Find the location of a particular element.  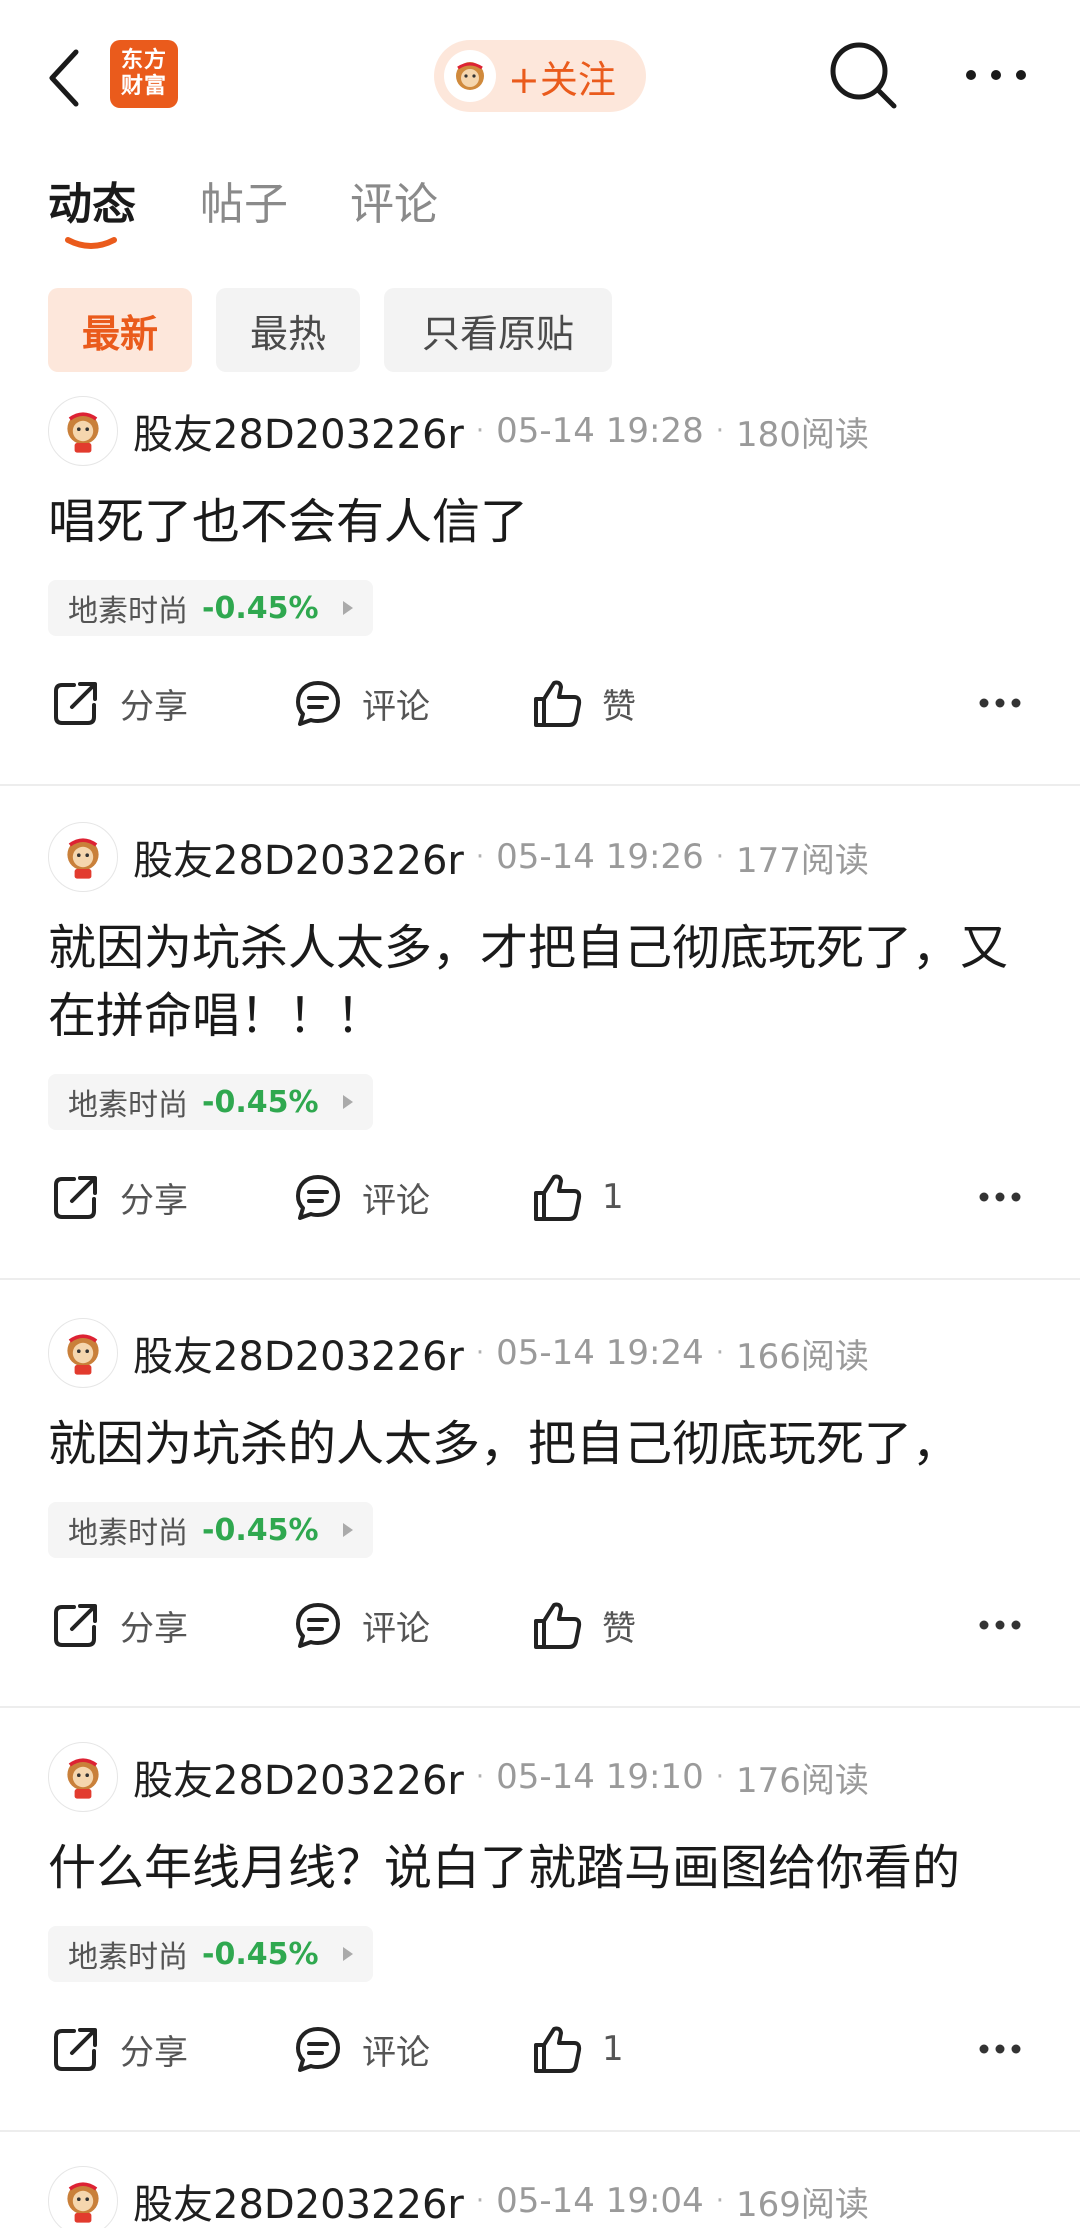

follow-button: +关注 is located at coordinates (540, 76).